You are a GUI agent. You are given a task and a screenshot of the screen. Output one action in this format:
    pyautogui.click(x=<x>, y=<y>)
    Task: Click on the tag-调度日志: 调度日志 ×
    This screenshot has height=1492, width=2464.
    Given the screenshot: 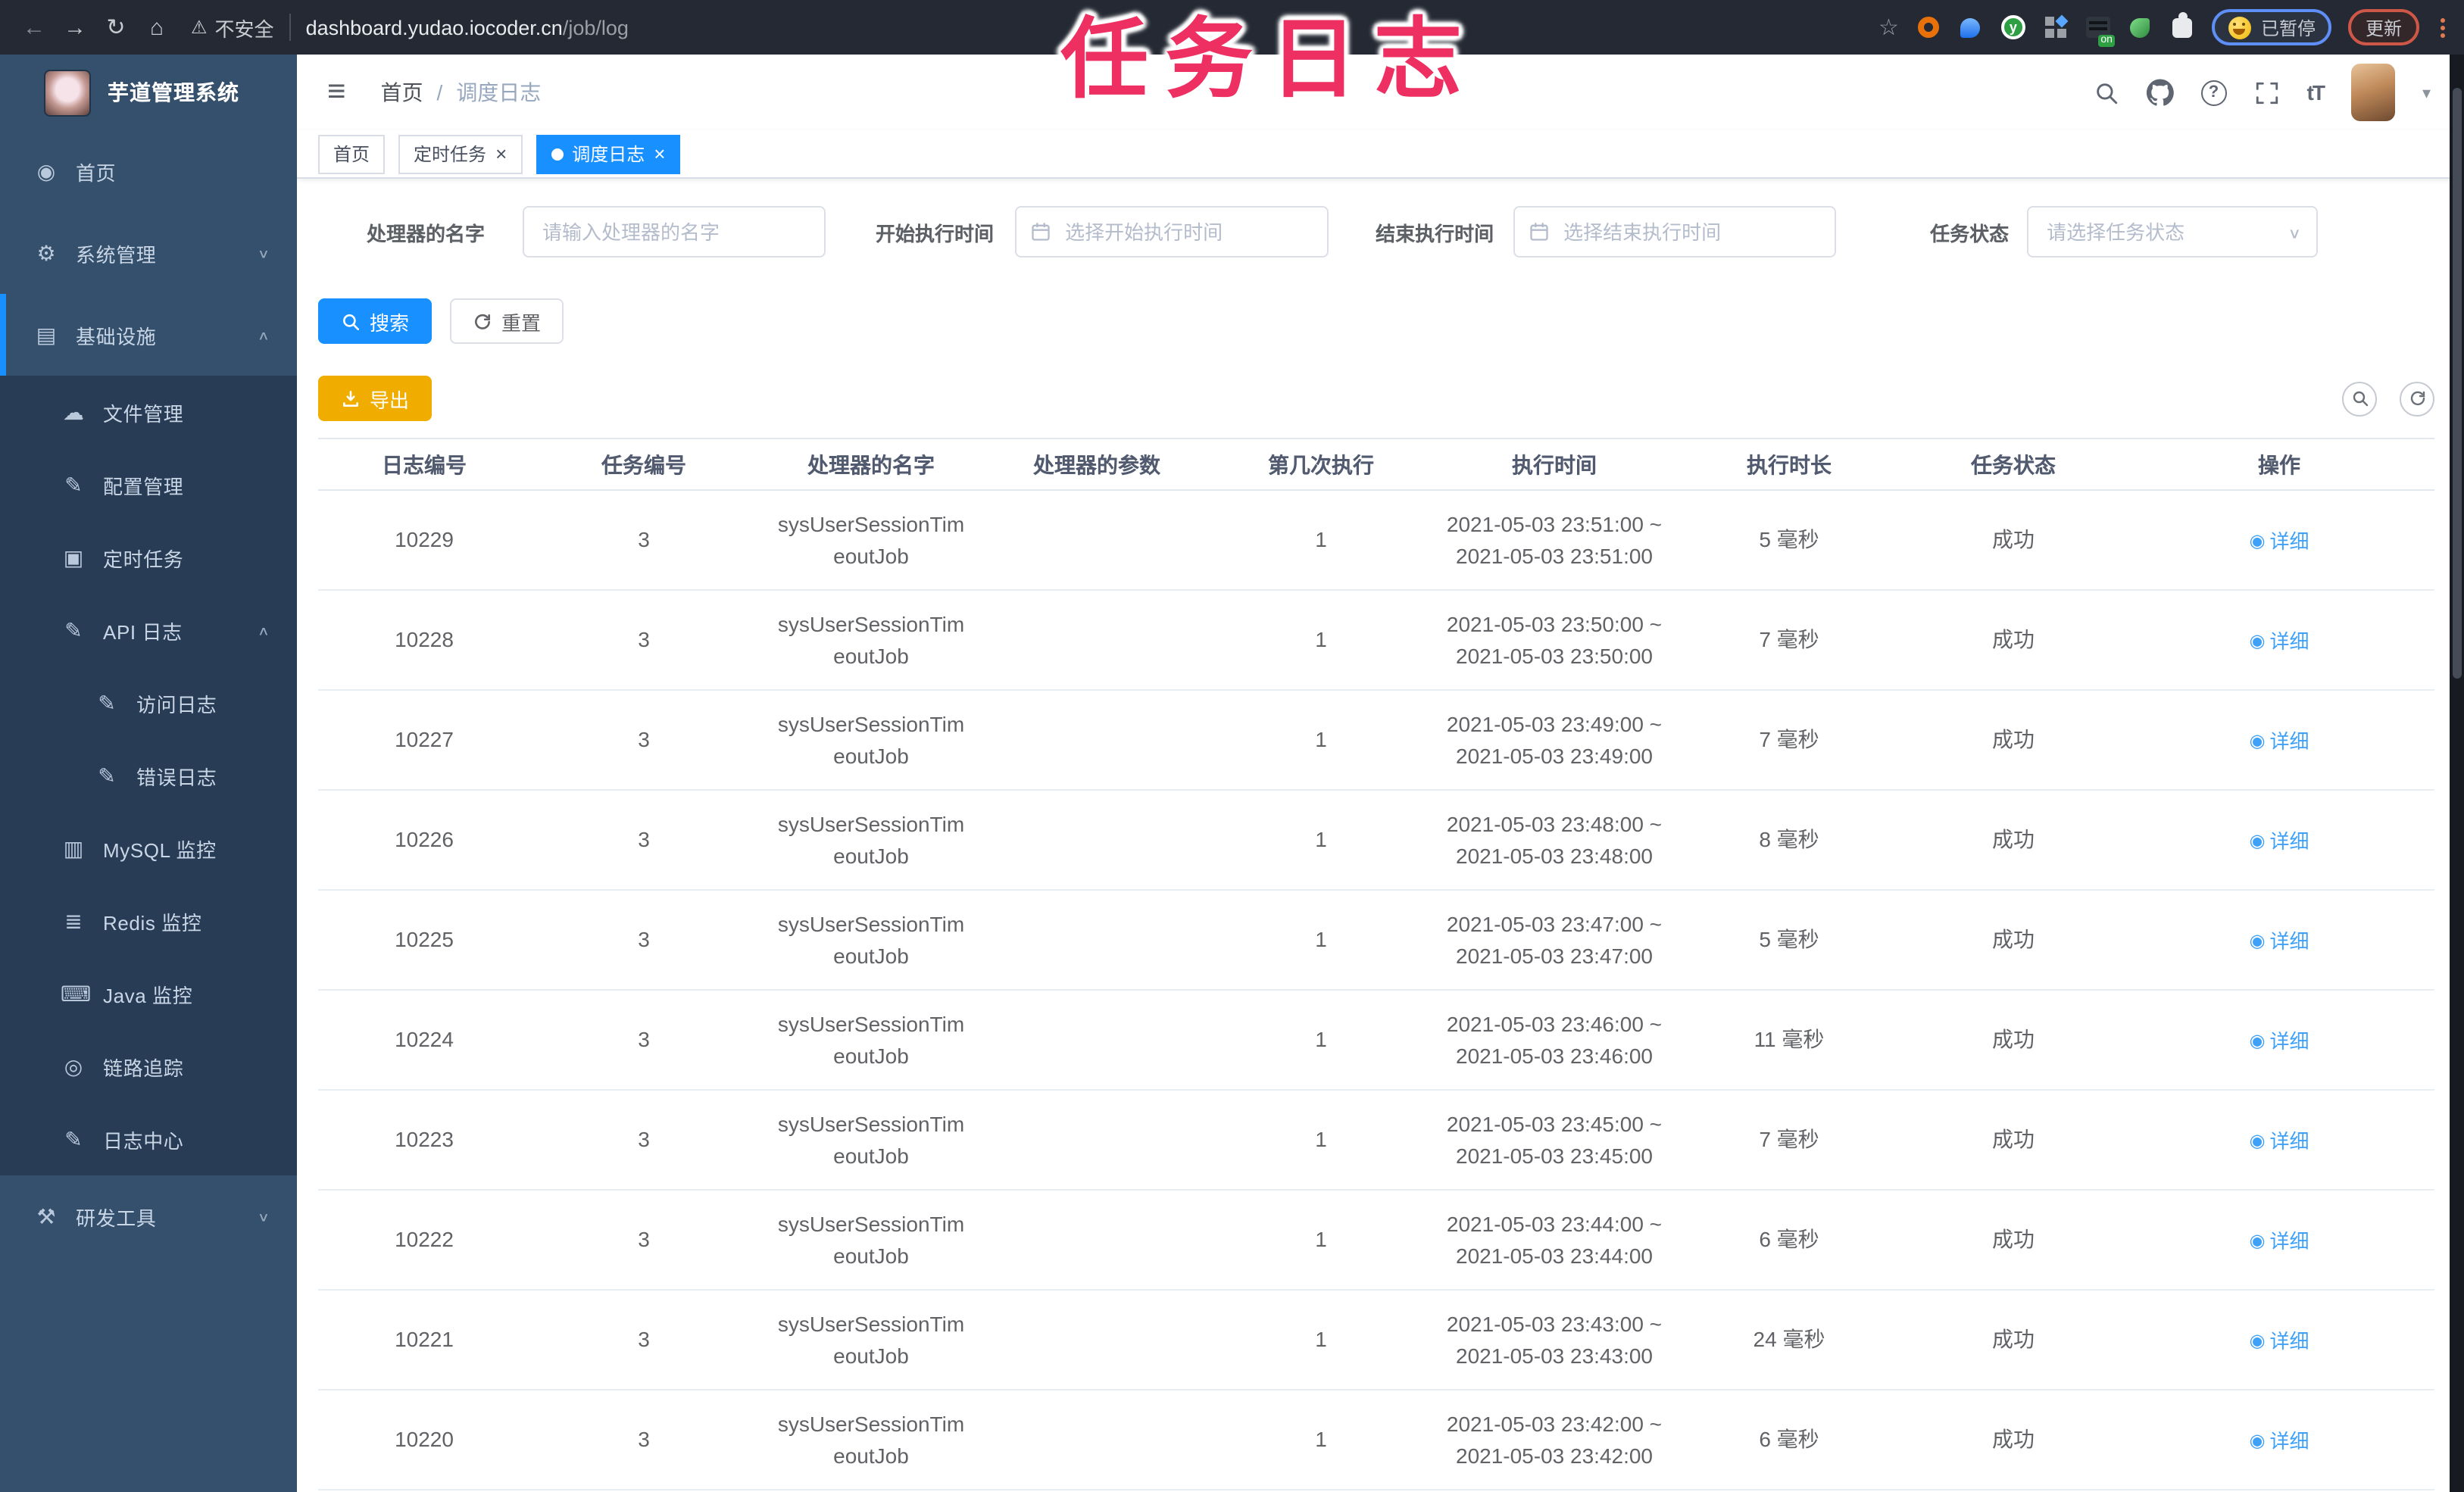 What is the action you would take?
    pyautogui.click(x=608, y=154)
    